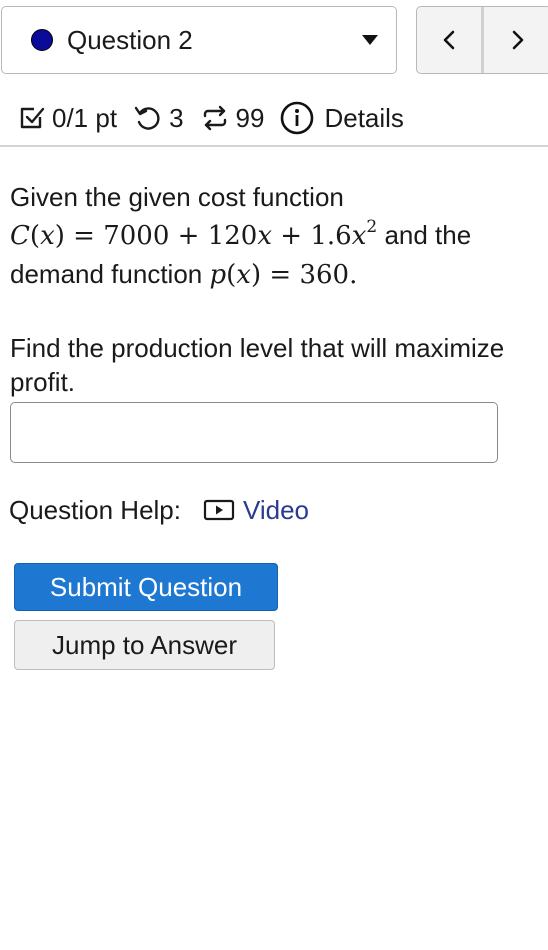 This screenshot has height=950, width=548. What do you see at coordinates (232, 118) in the screenshot?
I see `versions-stat: 99` at bounding box center [232, 118].